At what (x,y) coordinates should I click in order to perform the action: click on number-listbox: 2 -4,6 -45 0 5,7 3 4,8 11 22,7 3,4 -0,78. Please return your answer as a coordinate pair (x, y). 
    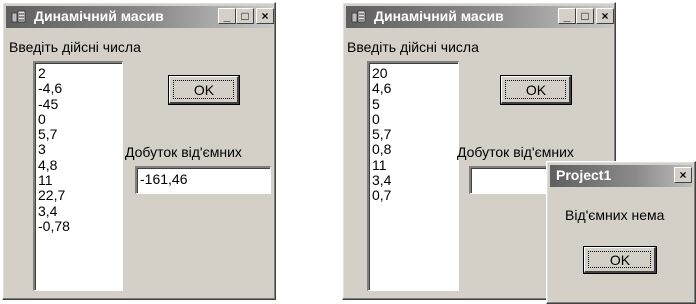
    Looking at the image, I should click on (78, 176).